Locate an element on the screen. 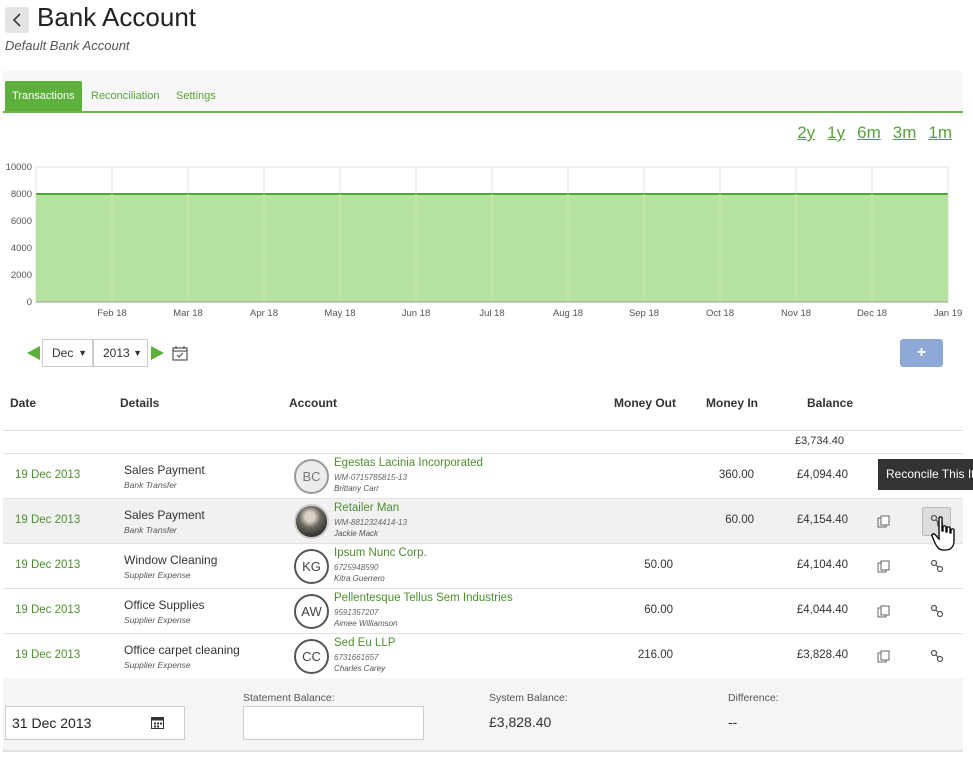 This screenshot has height=783, width=973. tab-transactions: Transactions is located at coordinates (43, 96).